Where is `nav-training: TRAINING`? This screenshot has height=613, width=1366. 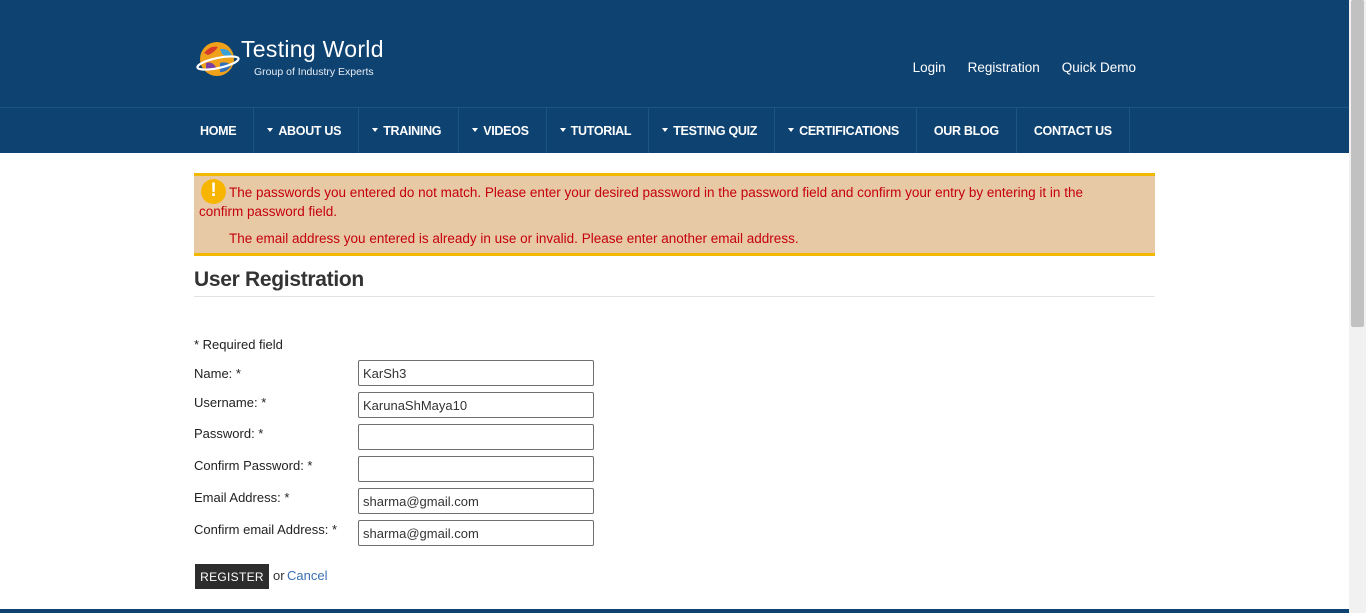 nav-training: TRAINING is located at coordinates (409, 130).